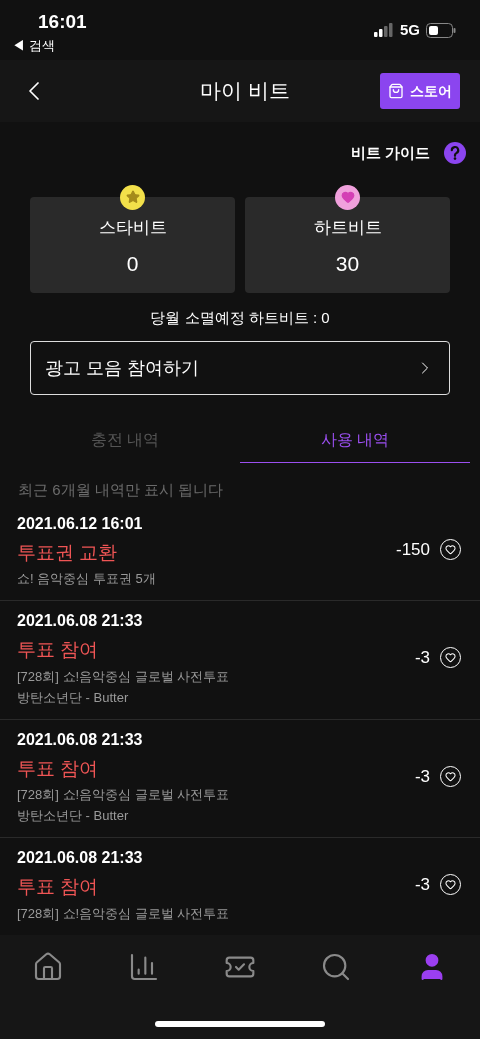 This screenshot has width=480, height=1039. What do you see at coordinates (355, 440) in the screenshot?
I see `history-tab: 사용 내역` at bounding box center [355, 440].